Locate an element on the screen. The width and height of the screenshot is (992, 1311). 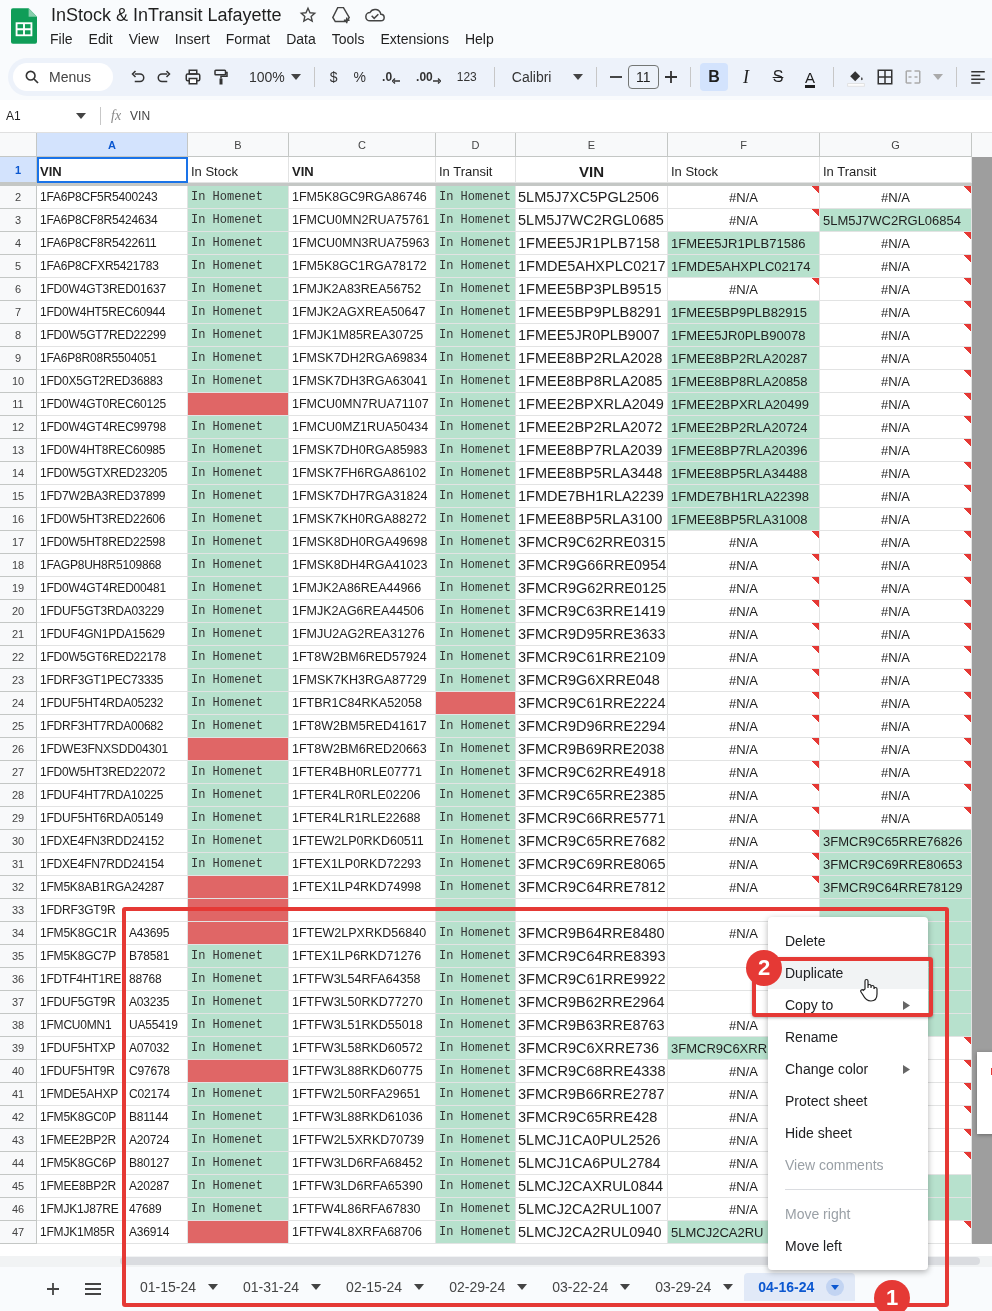
row-header: 45 is located at coordinates (18, 1186).